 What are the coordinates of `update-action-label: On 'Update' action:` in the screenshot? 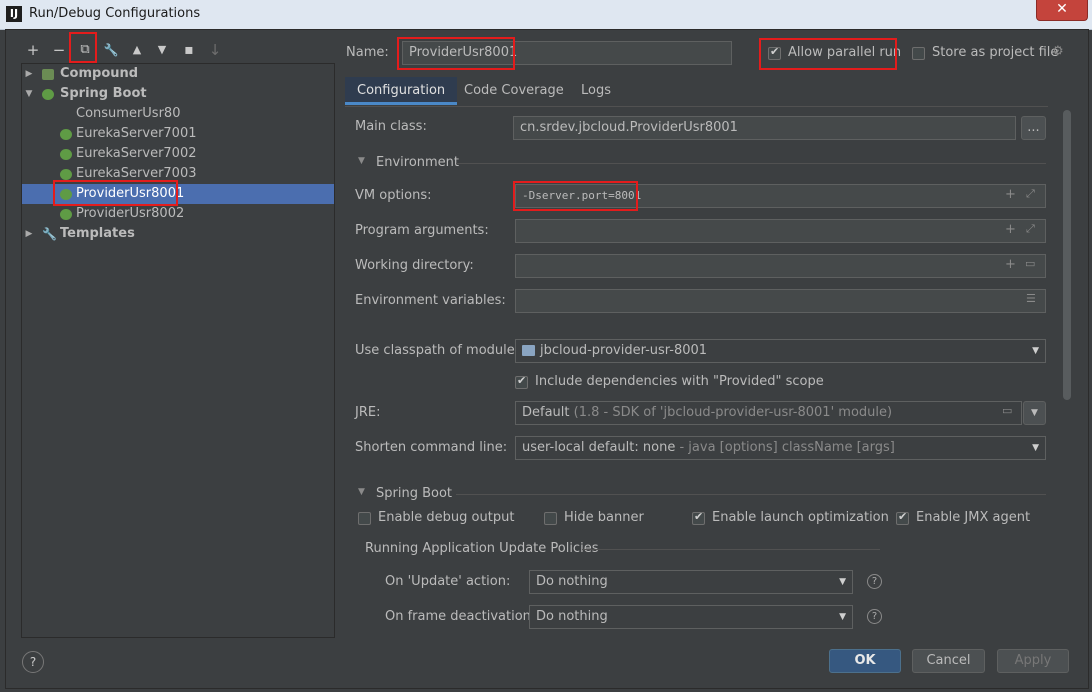 It's located at (448, 581).